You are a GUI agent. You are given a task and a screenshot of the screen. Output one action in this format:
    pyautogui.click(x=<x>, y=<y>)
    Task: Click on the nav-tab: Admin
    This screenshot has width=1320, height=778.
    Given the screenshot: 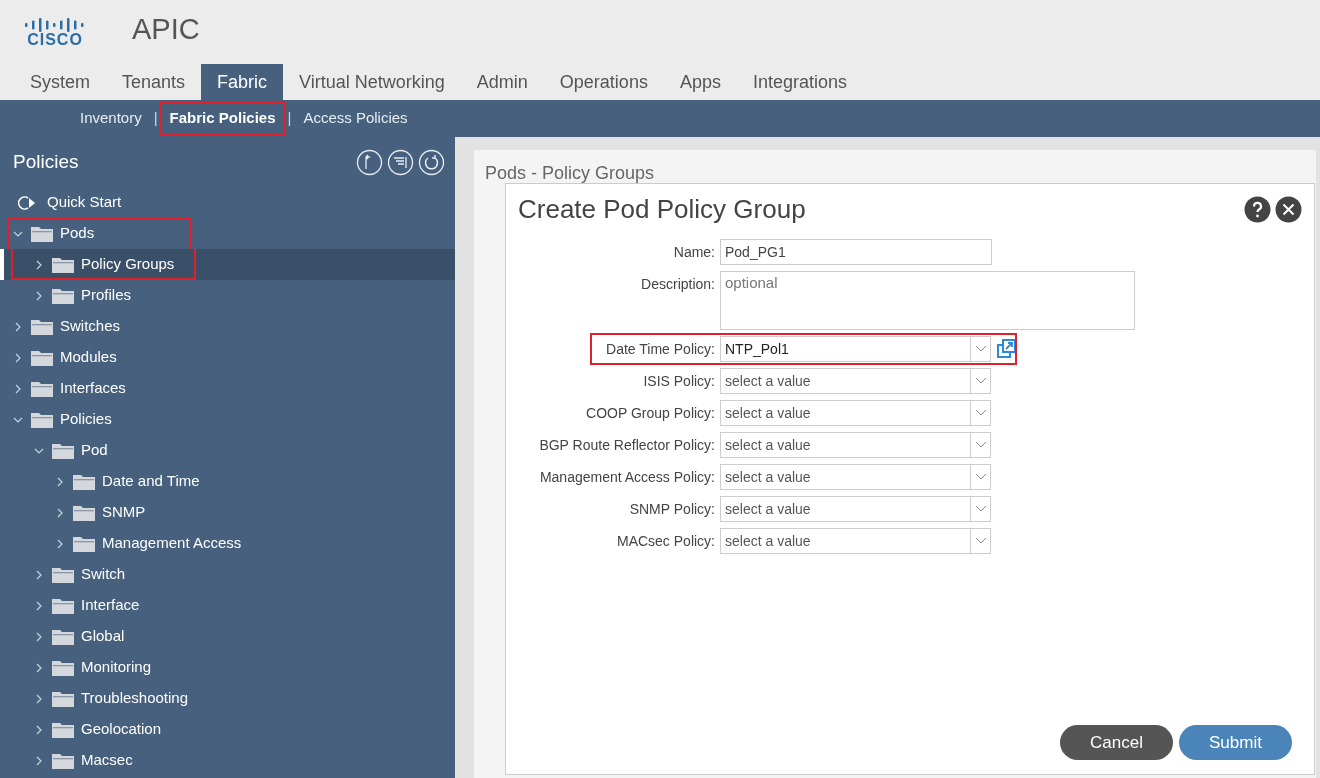 What is the action you would take?
    pyautogui.click(x=502, y=82)
    